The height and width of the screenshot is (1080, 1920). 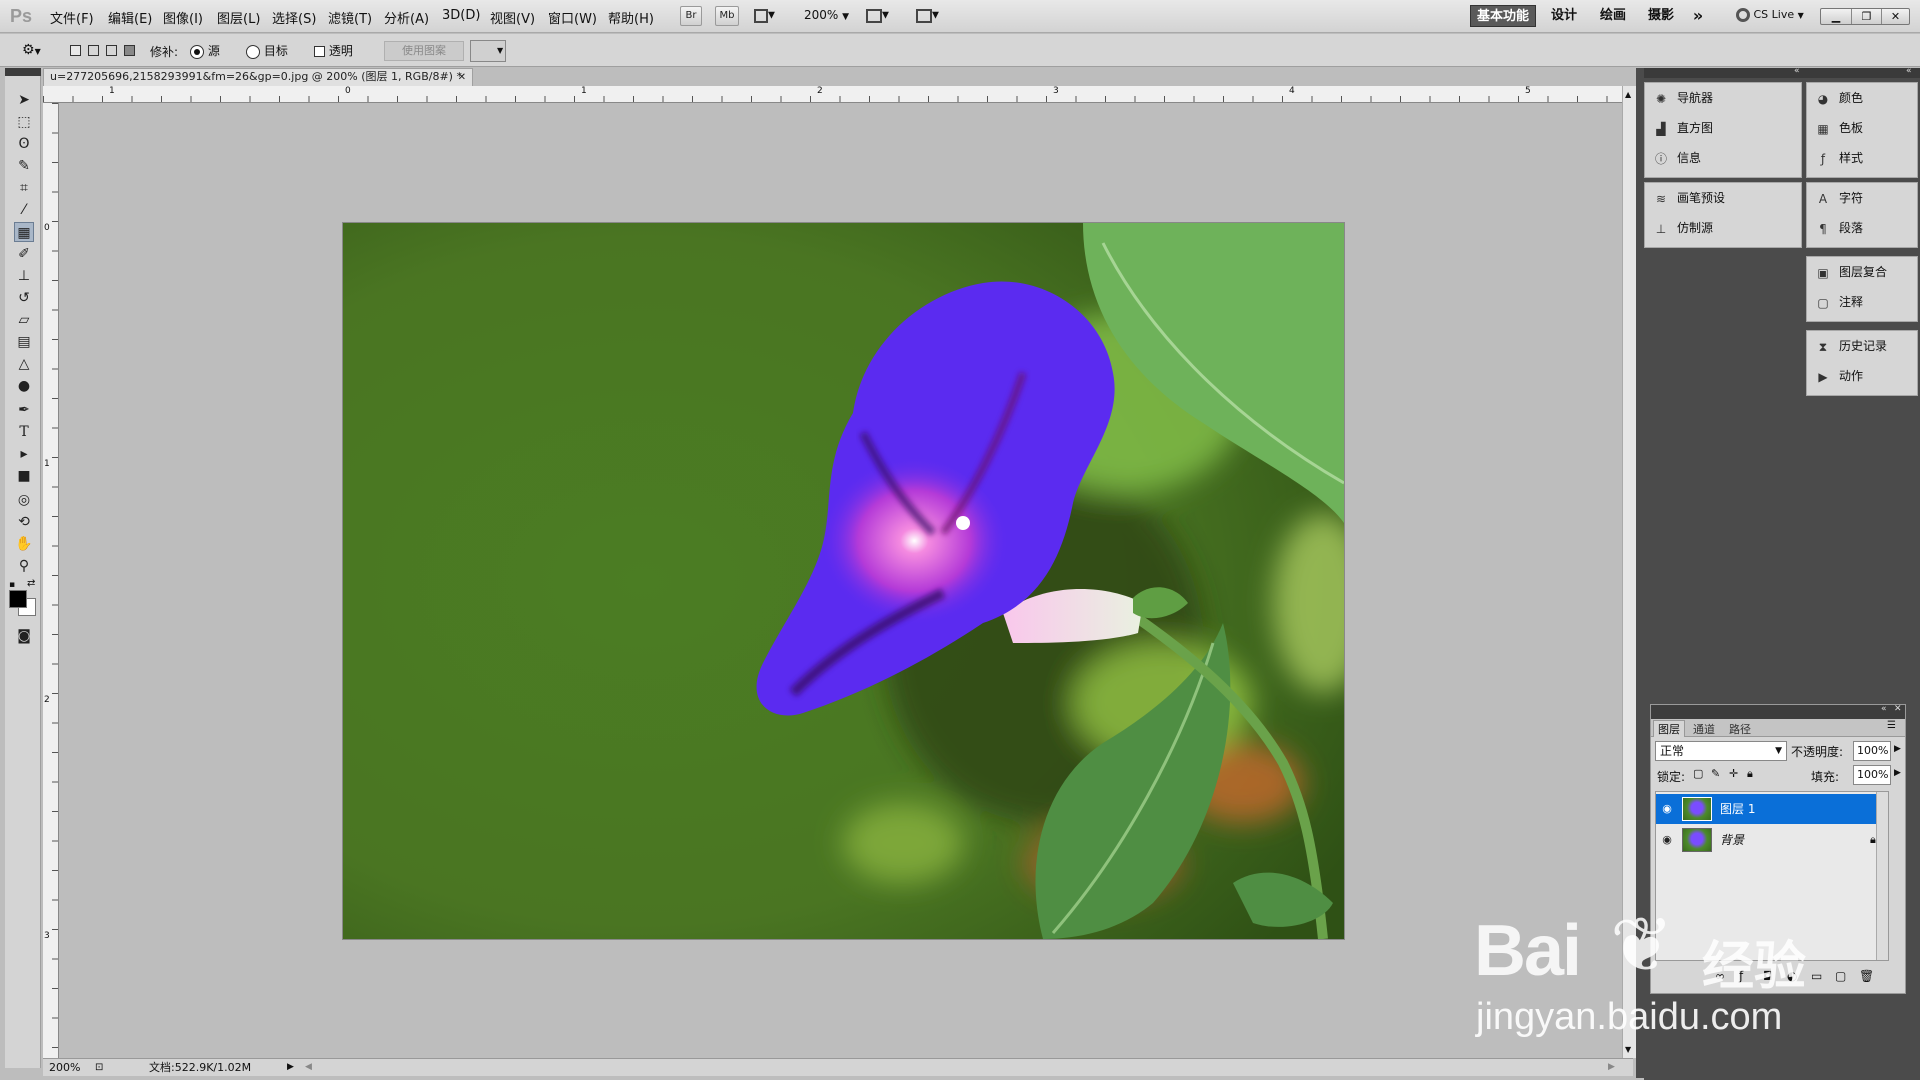 I want to click on use-pattern-button: 使用图案, so click(x=424, y=51).